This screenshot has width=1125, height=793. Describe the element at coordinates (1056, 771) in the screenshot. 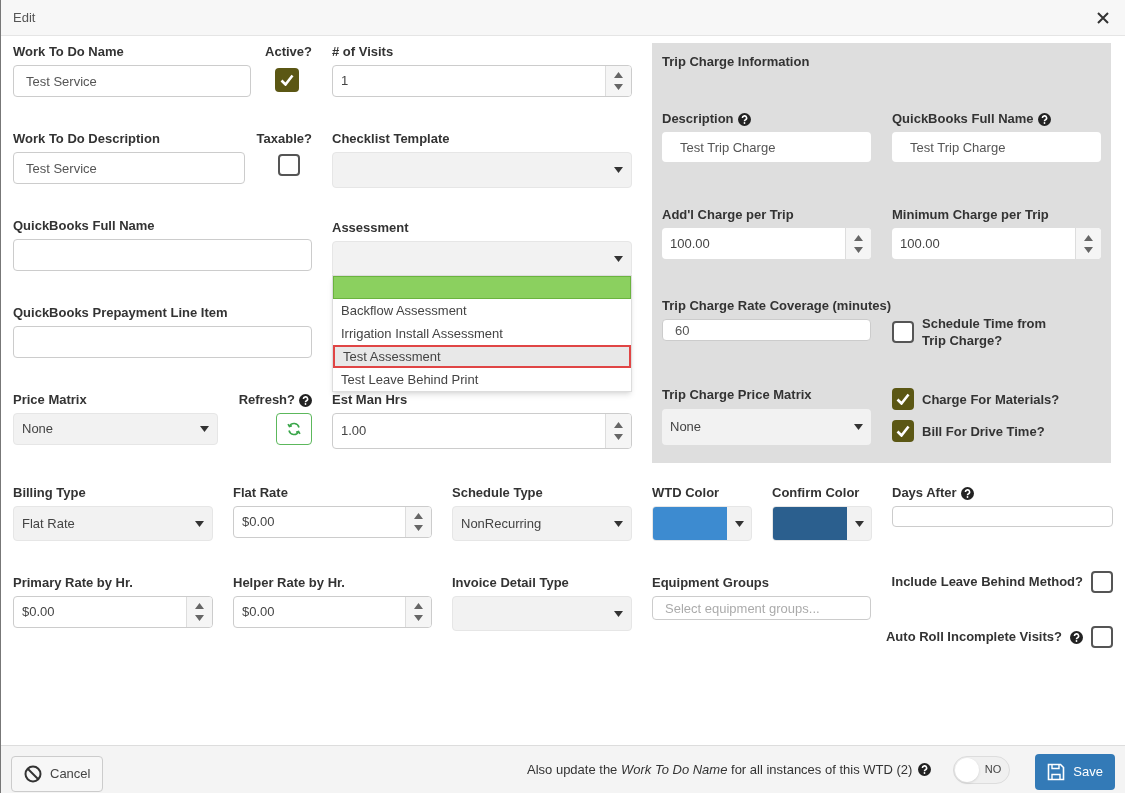

I see `save-icon` at that location.